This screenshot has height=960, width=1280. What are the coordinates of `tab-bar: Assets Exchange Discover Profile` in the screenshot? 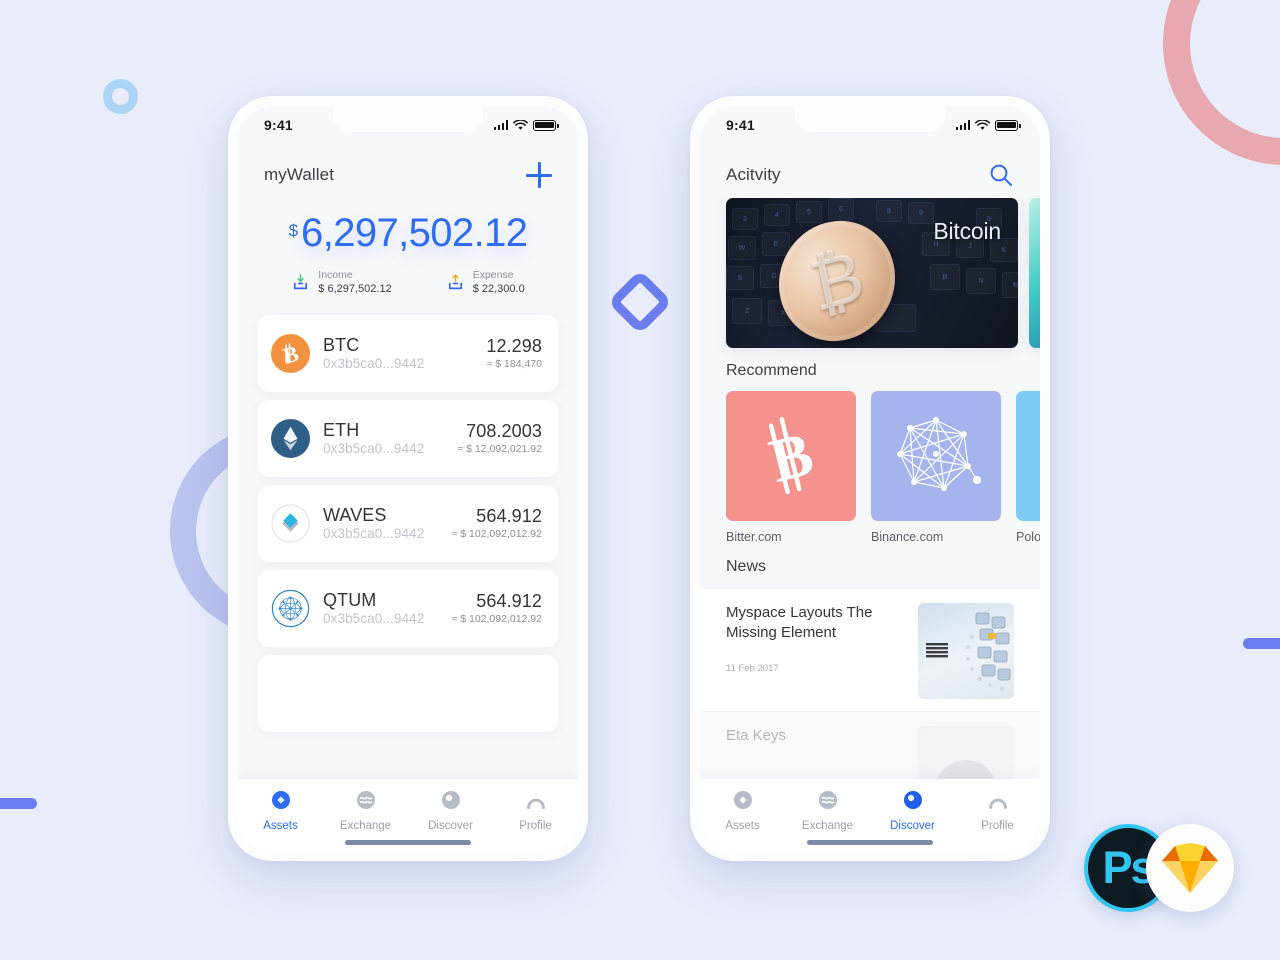 It's located at (408, 815).